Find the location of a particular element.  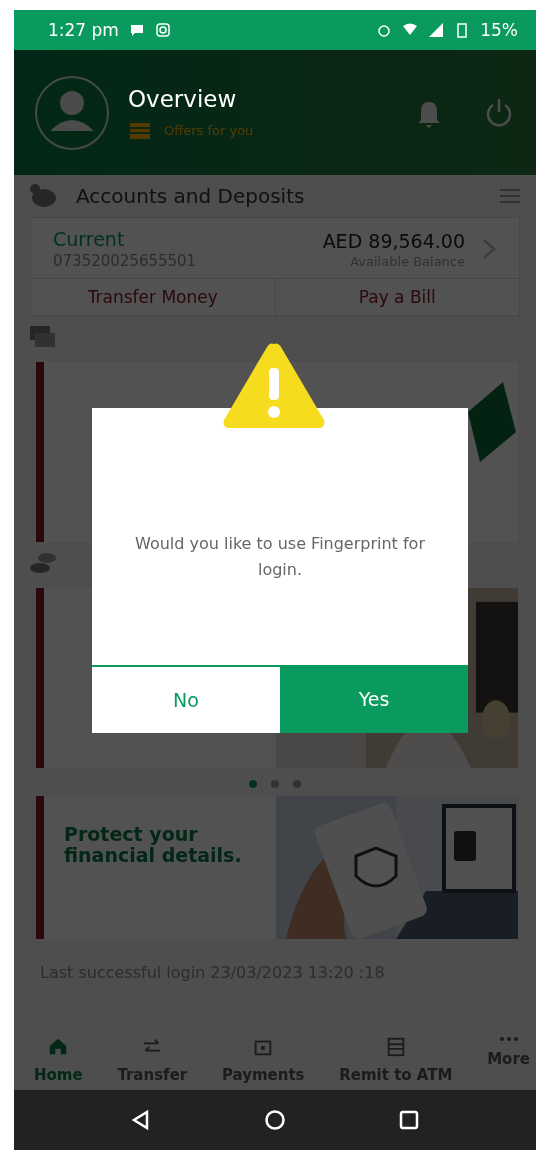

account-balance: AED 89,564.00 is located at coordinates (393, 240).